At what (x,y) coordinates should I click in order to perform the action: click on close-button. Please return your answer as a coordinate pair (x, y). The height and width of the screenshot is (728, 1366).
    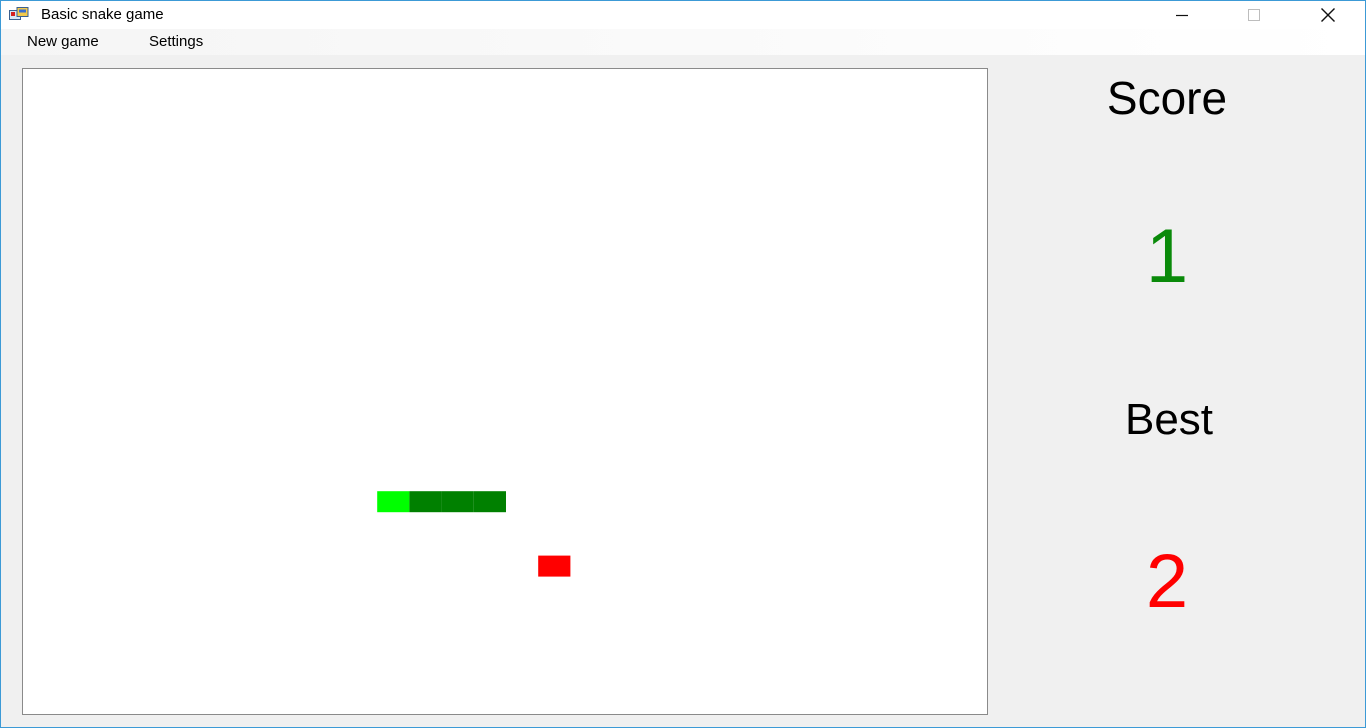
    Looking at the image, I should click on (1328, 15).